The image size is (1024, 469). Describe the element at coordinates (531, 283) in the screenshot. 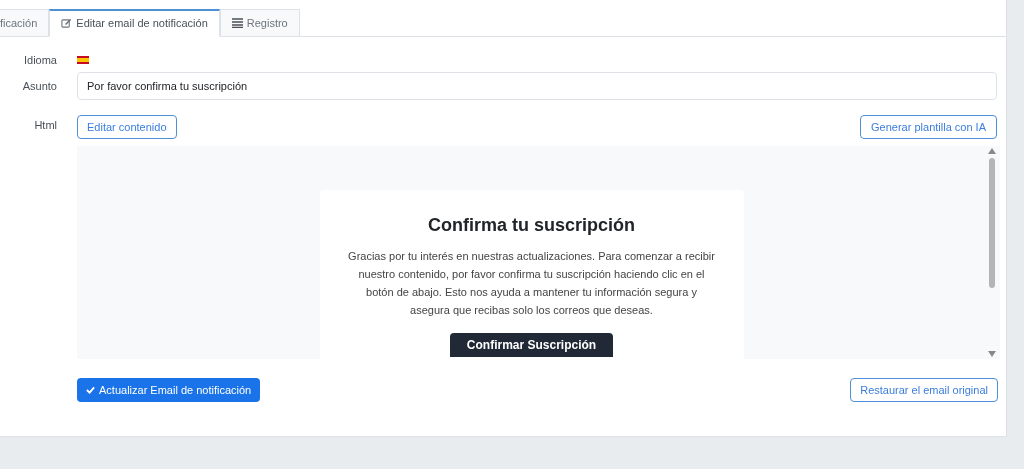

I see `email-body: Gracias por tu interés en nuestras actualizaciones. Para comenzar a recibir nuestro contenido, por favor confirma tu suscripción haciendo clic en el botón de abajo. Esto nos ayuda a mantener tu información segura y asegura que recibas solo los correos que deseas.` at that location.